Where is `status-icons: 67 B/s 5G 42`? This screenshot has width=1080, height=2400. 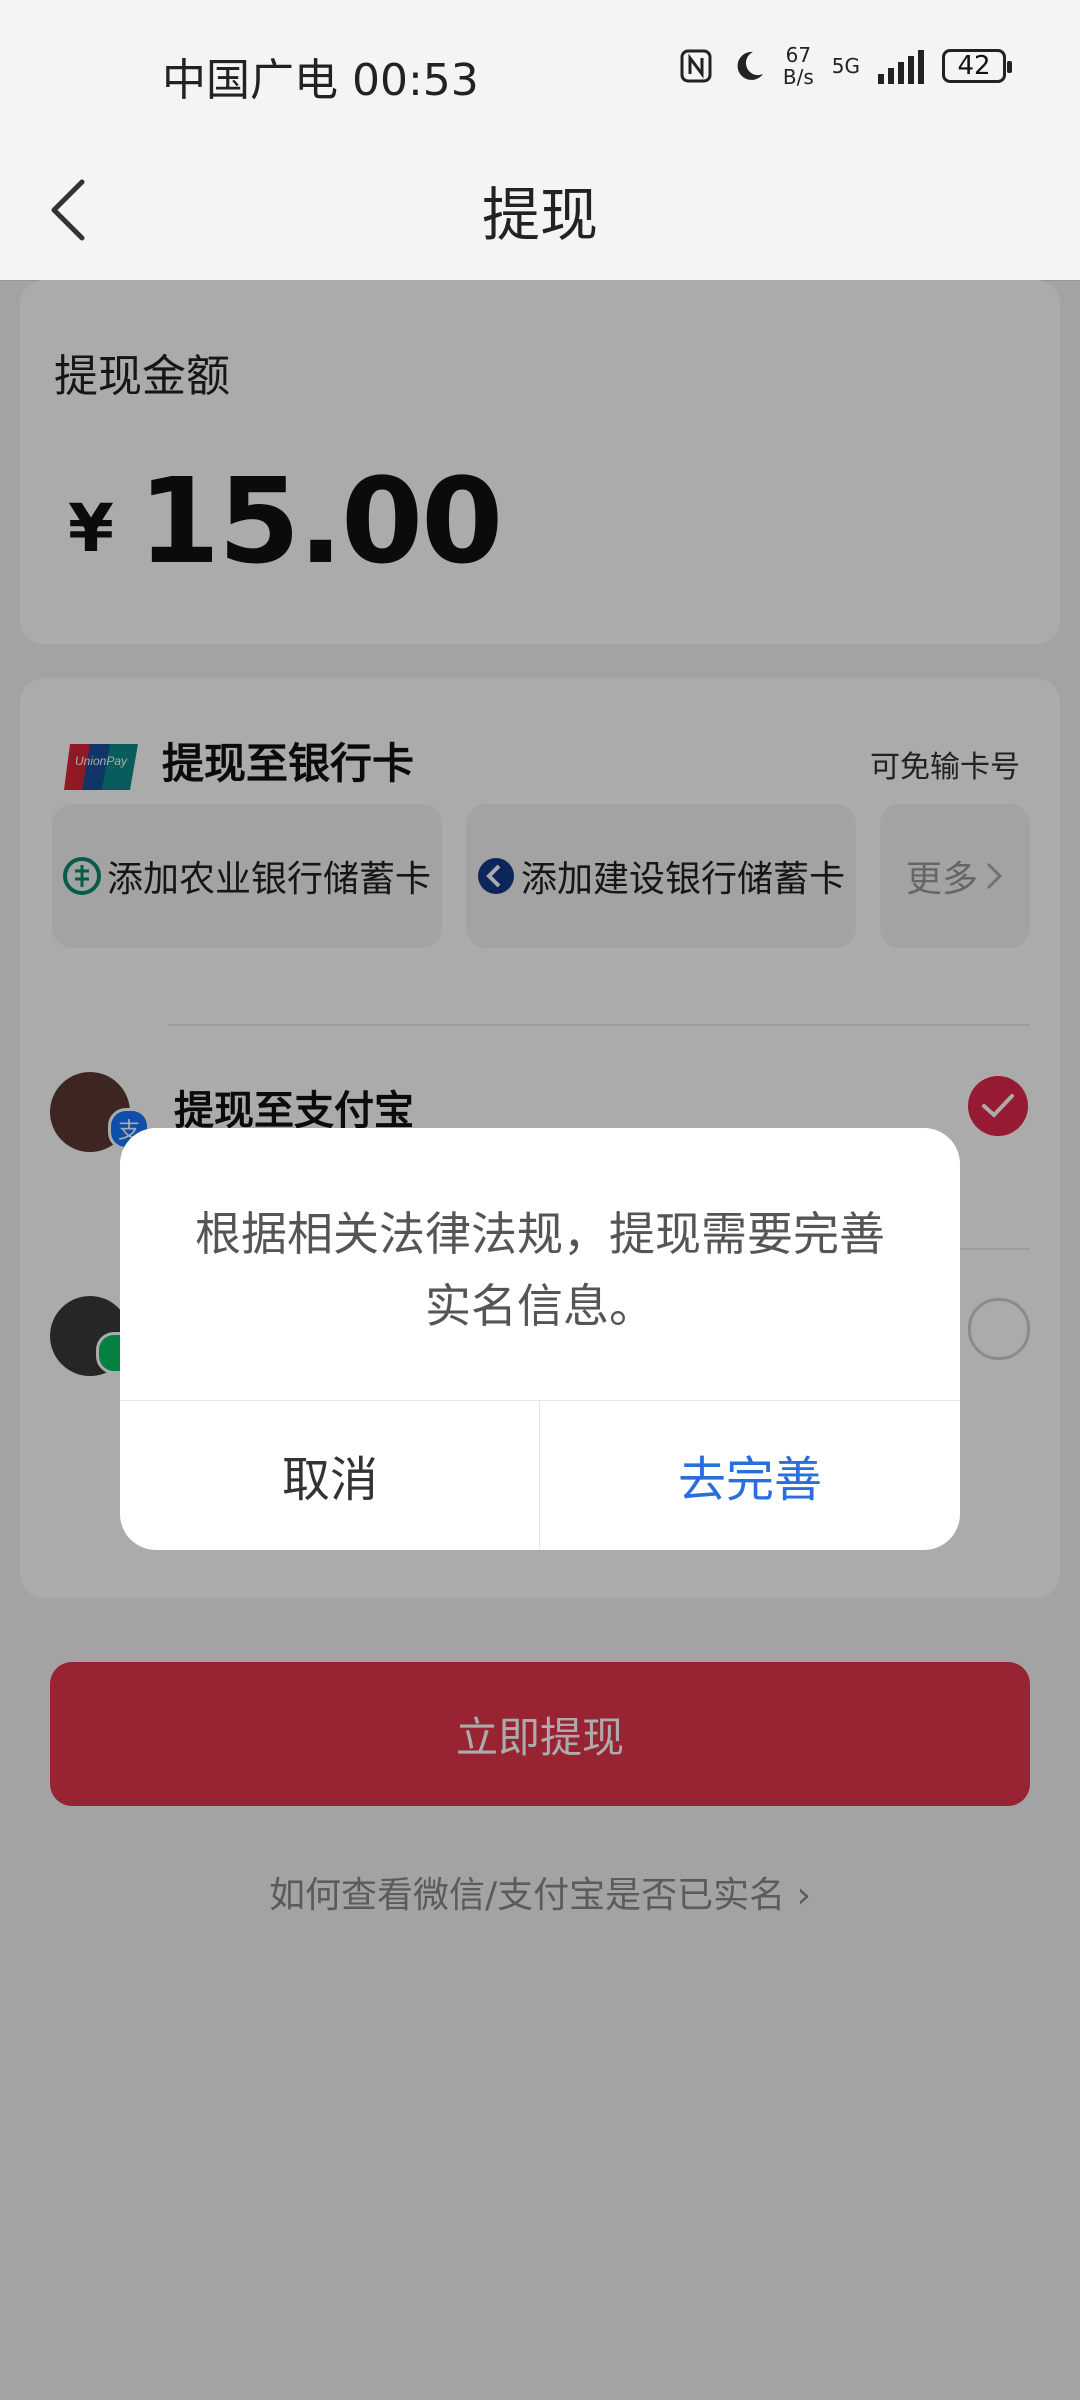 status-icons: 67 B/s 5G 42 is located at coordinates (845, 66).